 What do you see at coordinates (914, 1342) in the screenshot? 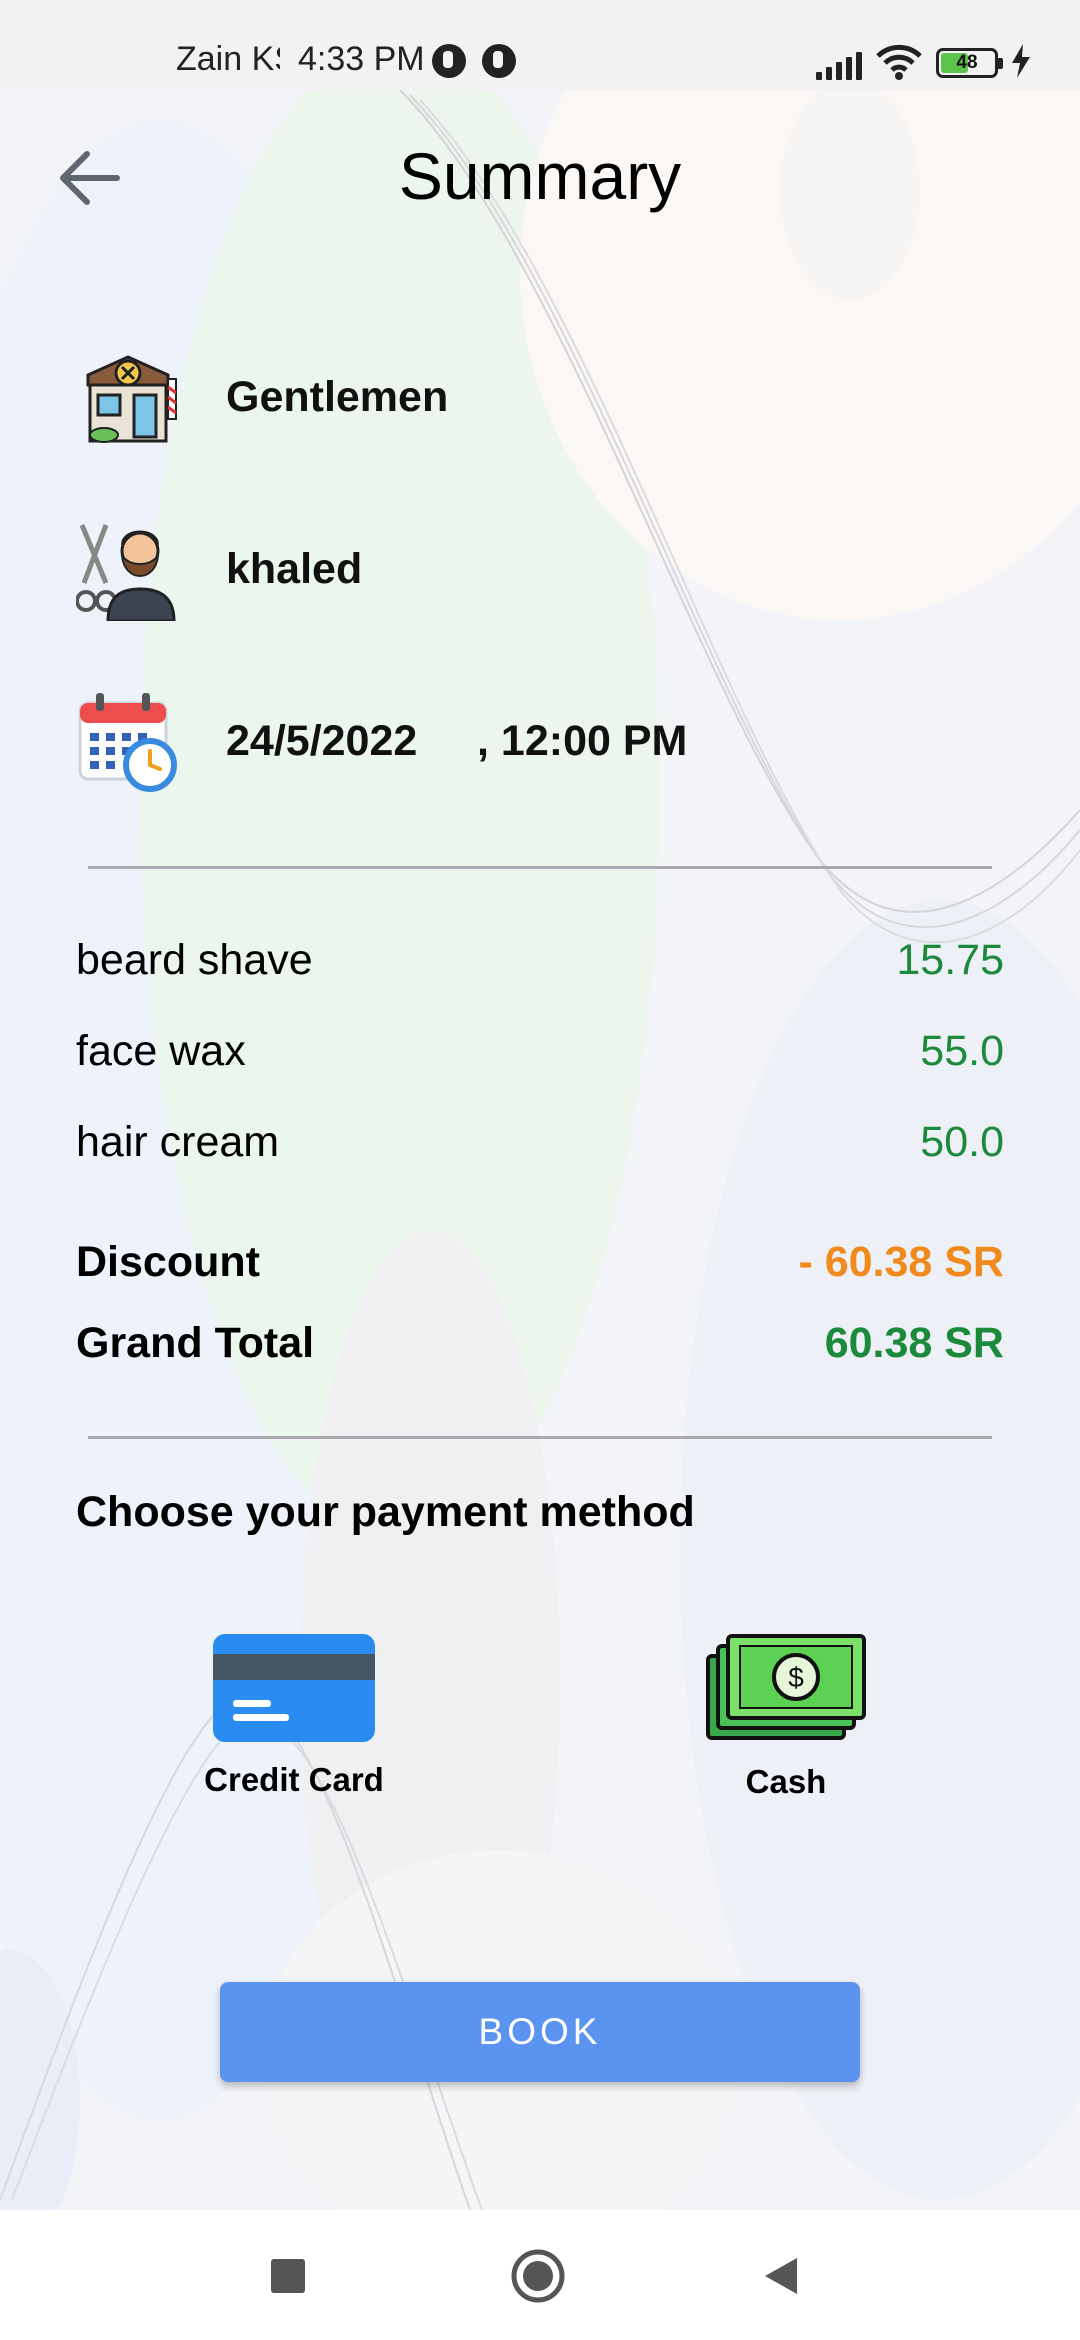
I see `grand-total-value: 60.38 SR` at bounding box center [914, 1342].